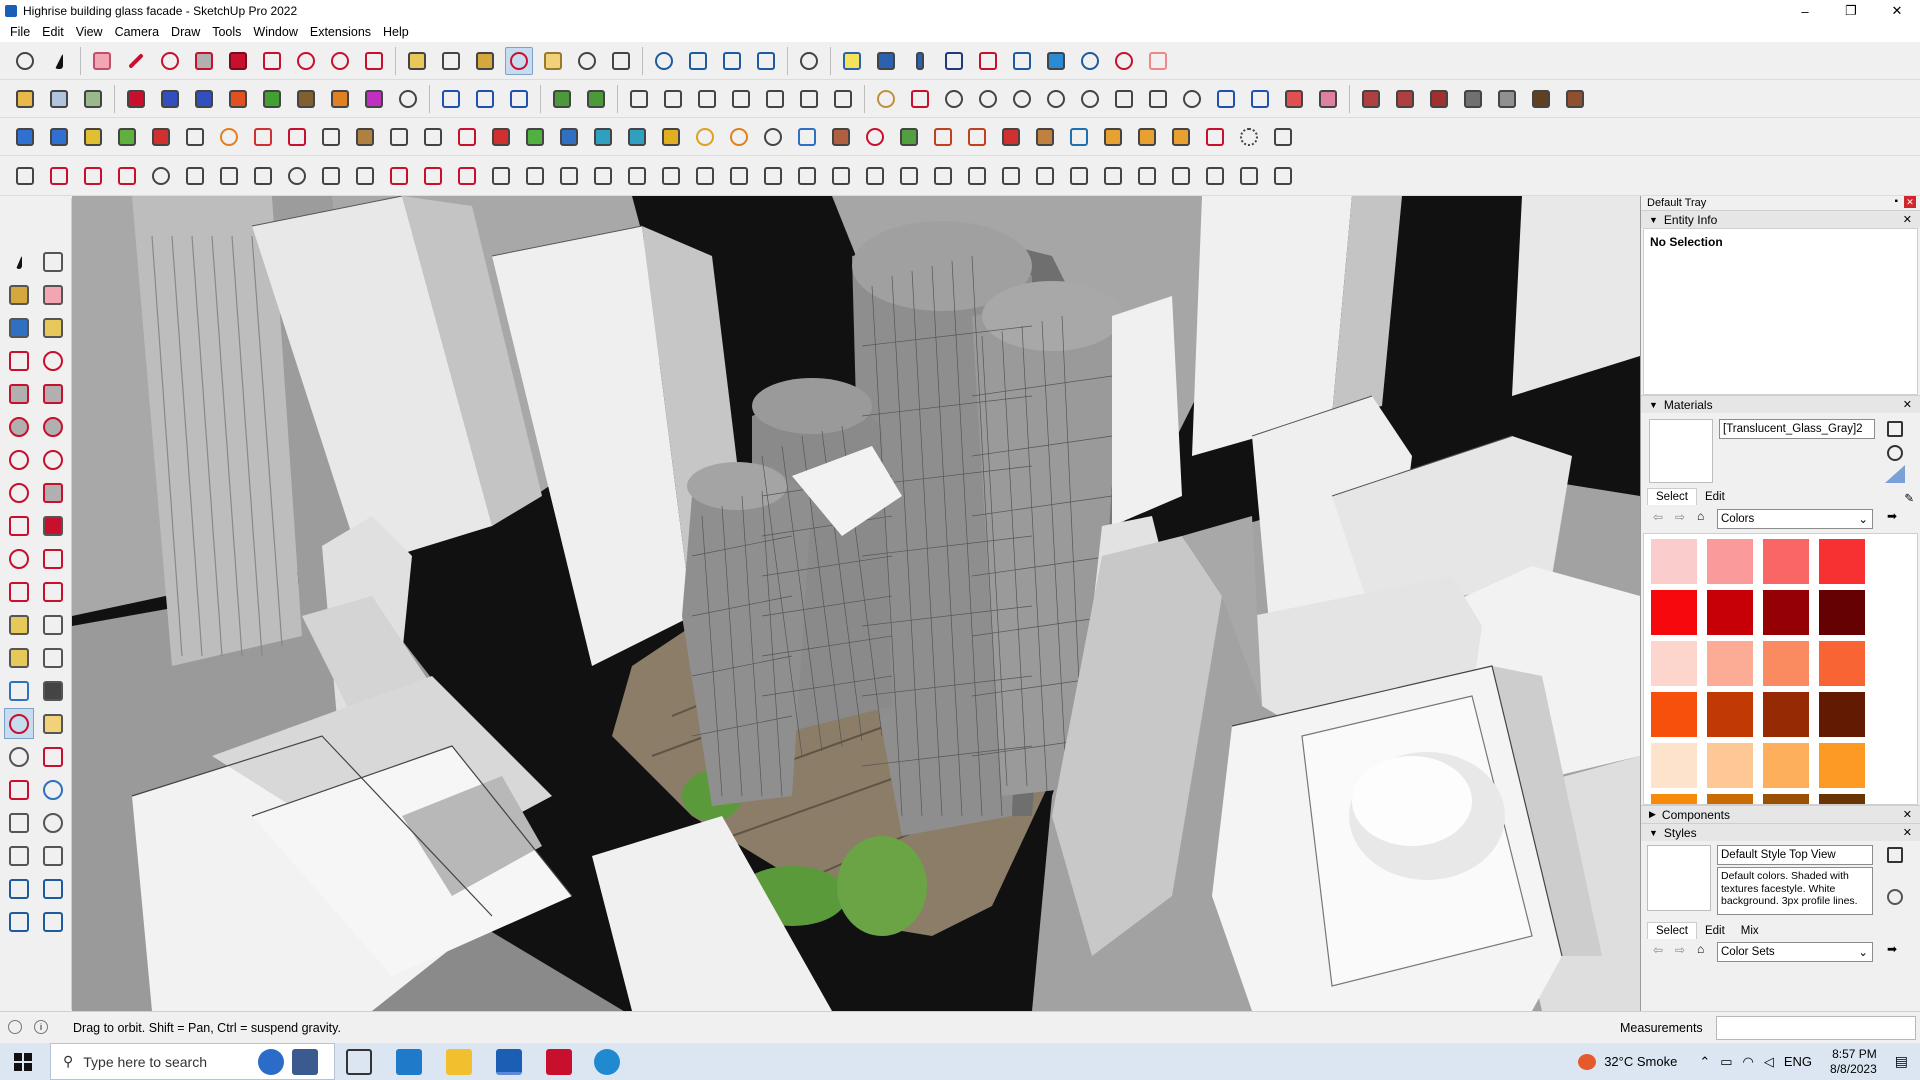  Describe the element at coordinates (562, 99) in the screenshot. I see `terrain-icon` at that location.